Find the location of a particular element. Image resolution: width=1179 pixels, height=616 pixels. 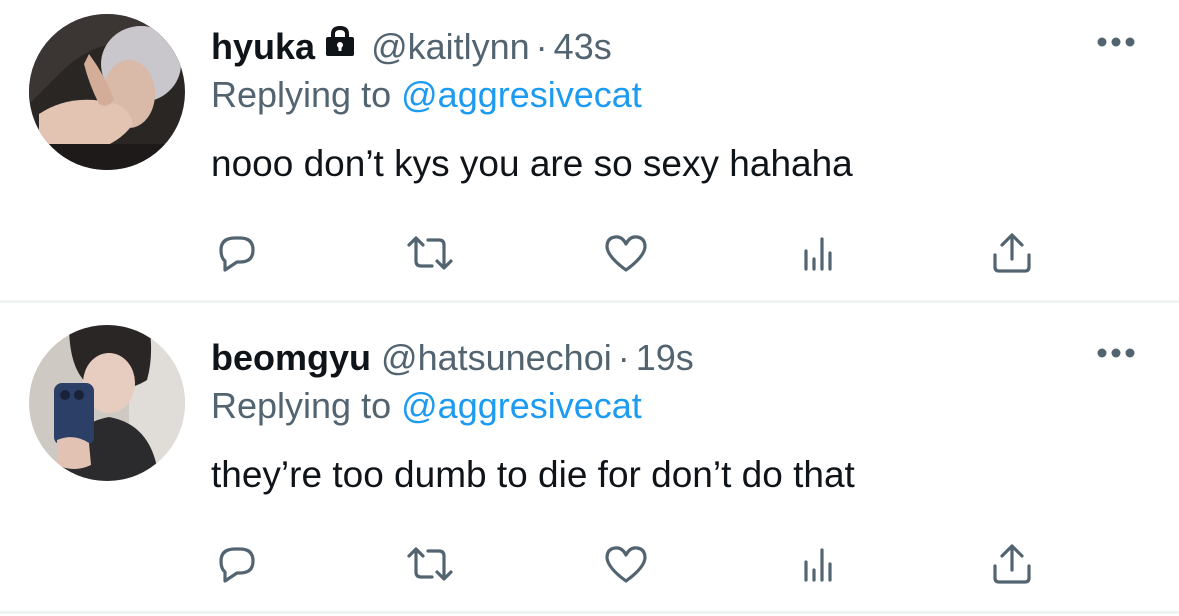

display-name: hyuka is located at coordinates (263, 46).